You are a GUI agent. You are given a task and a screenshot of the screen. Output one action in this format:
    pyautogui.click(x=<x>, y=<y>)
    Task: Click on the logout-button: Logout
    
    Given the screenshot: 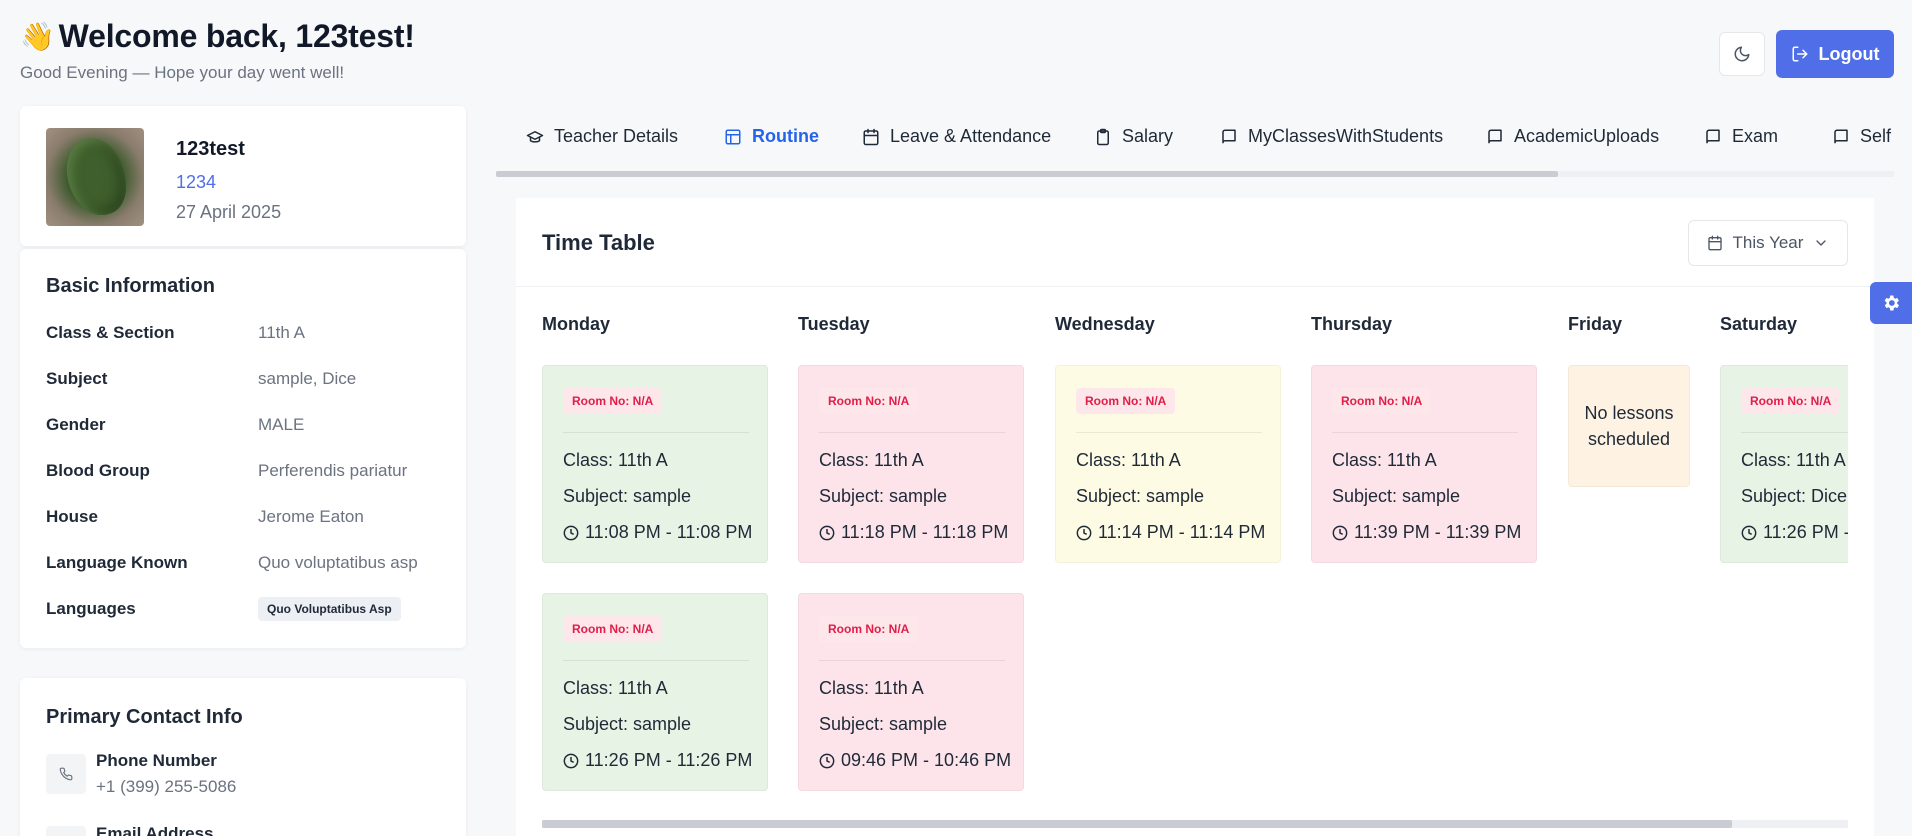 What is the action you would take?
    pyautogui.click(x=1835, y=54)
    